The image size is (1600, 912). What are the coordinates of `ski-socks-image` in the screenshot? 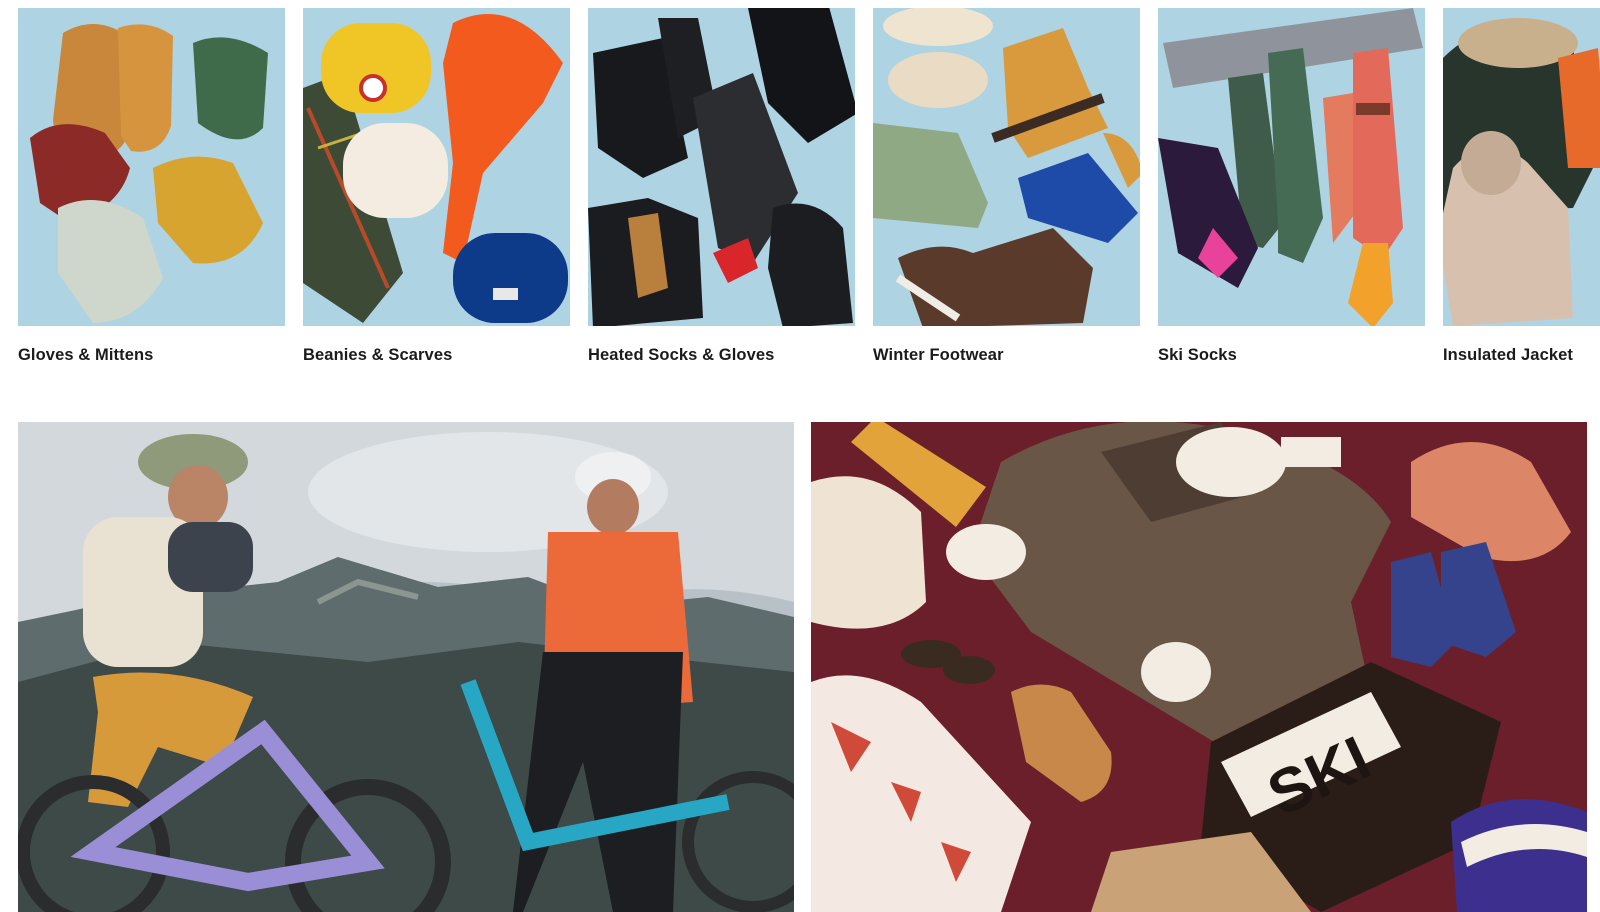 It's located at (1291, 167).